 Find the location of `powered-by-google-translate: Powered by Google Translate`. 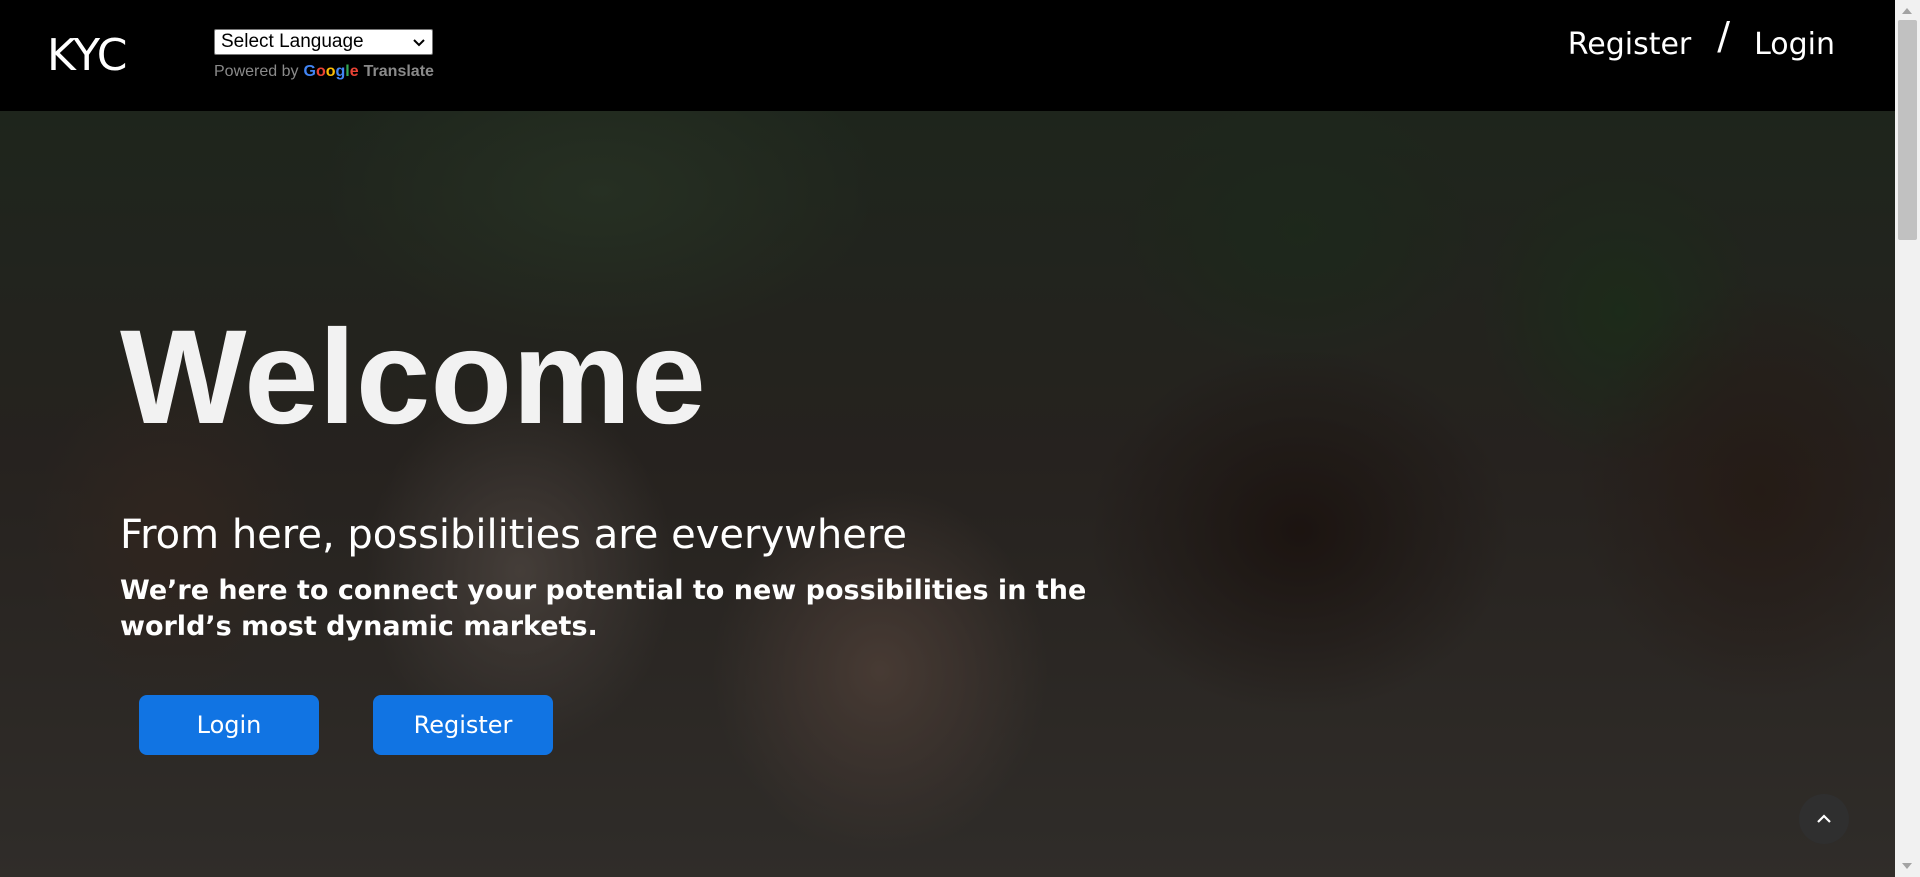

powered-by-google-translate: Powered by Google Translate is located at coordinates (324, 72).